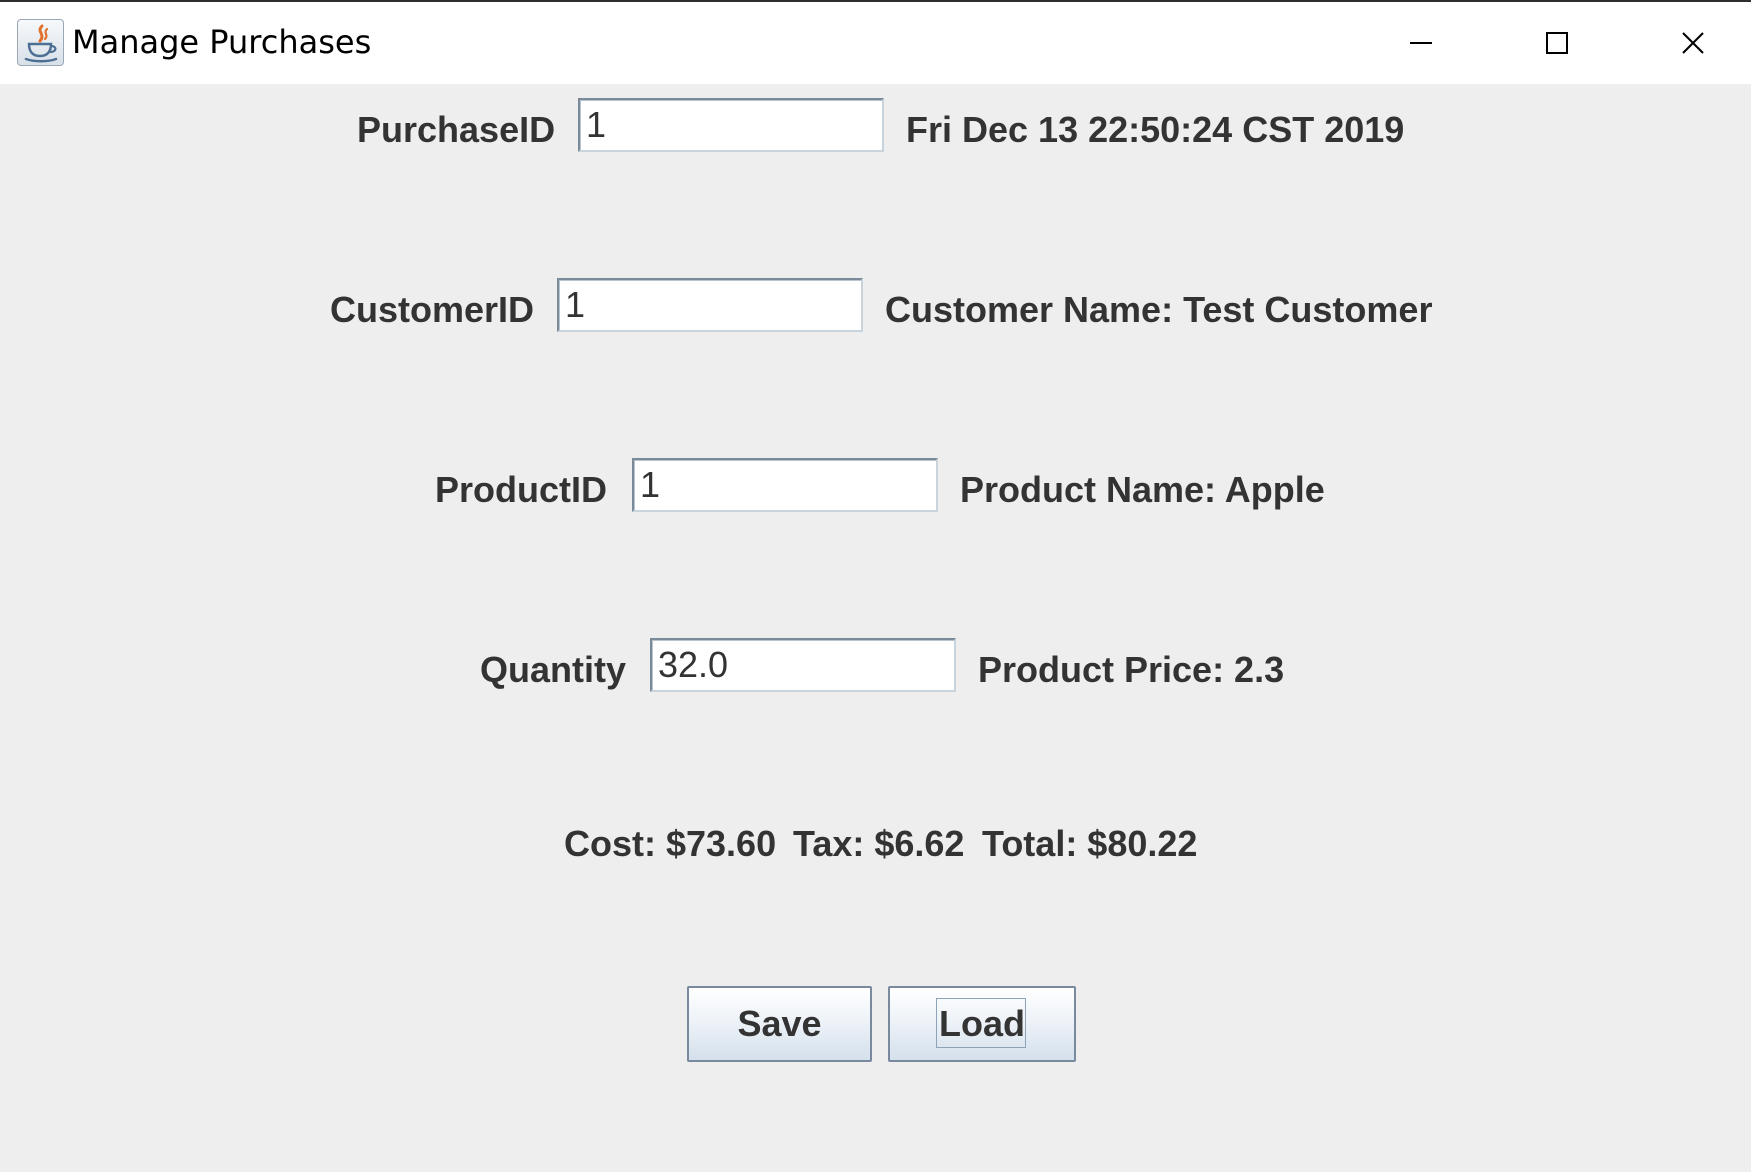 Image resolution: width=1751 pixels, height=1174 pixels. Describe the element at coordinates (1090, 843) in the screenshot. I see `total-text: Total: $80.22` at that location.